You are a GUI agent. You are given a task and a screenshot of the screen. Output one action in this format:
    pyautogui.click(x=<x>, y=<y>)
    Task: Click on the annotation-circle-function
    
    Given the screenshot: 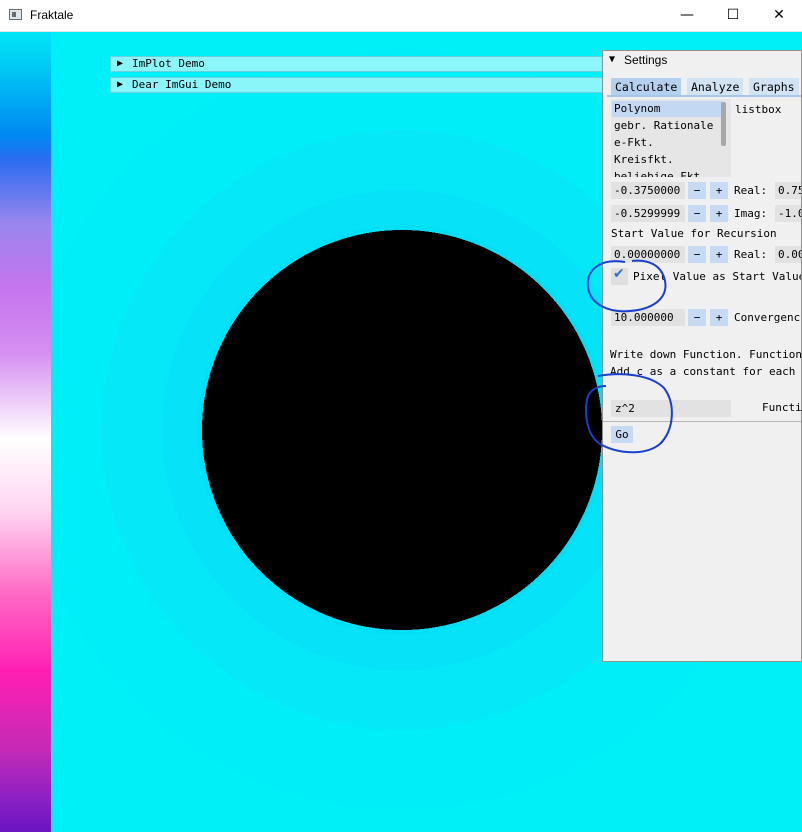 What is the action you would take?
    pyautogui.click(x=629, y=413)
    